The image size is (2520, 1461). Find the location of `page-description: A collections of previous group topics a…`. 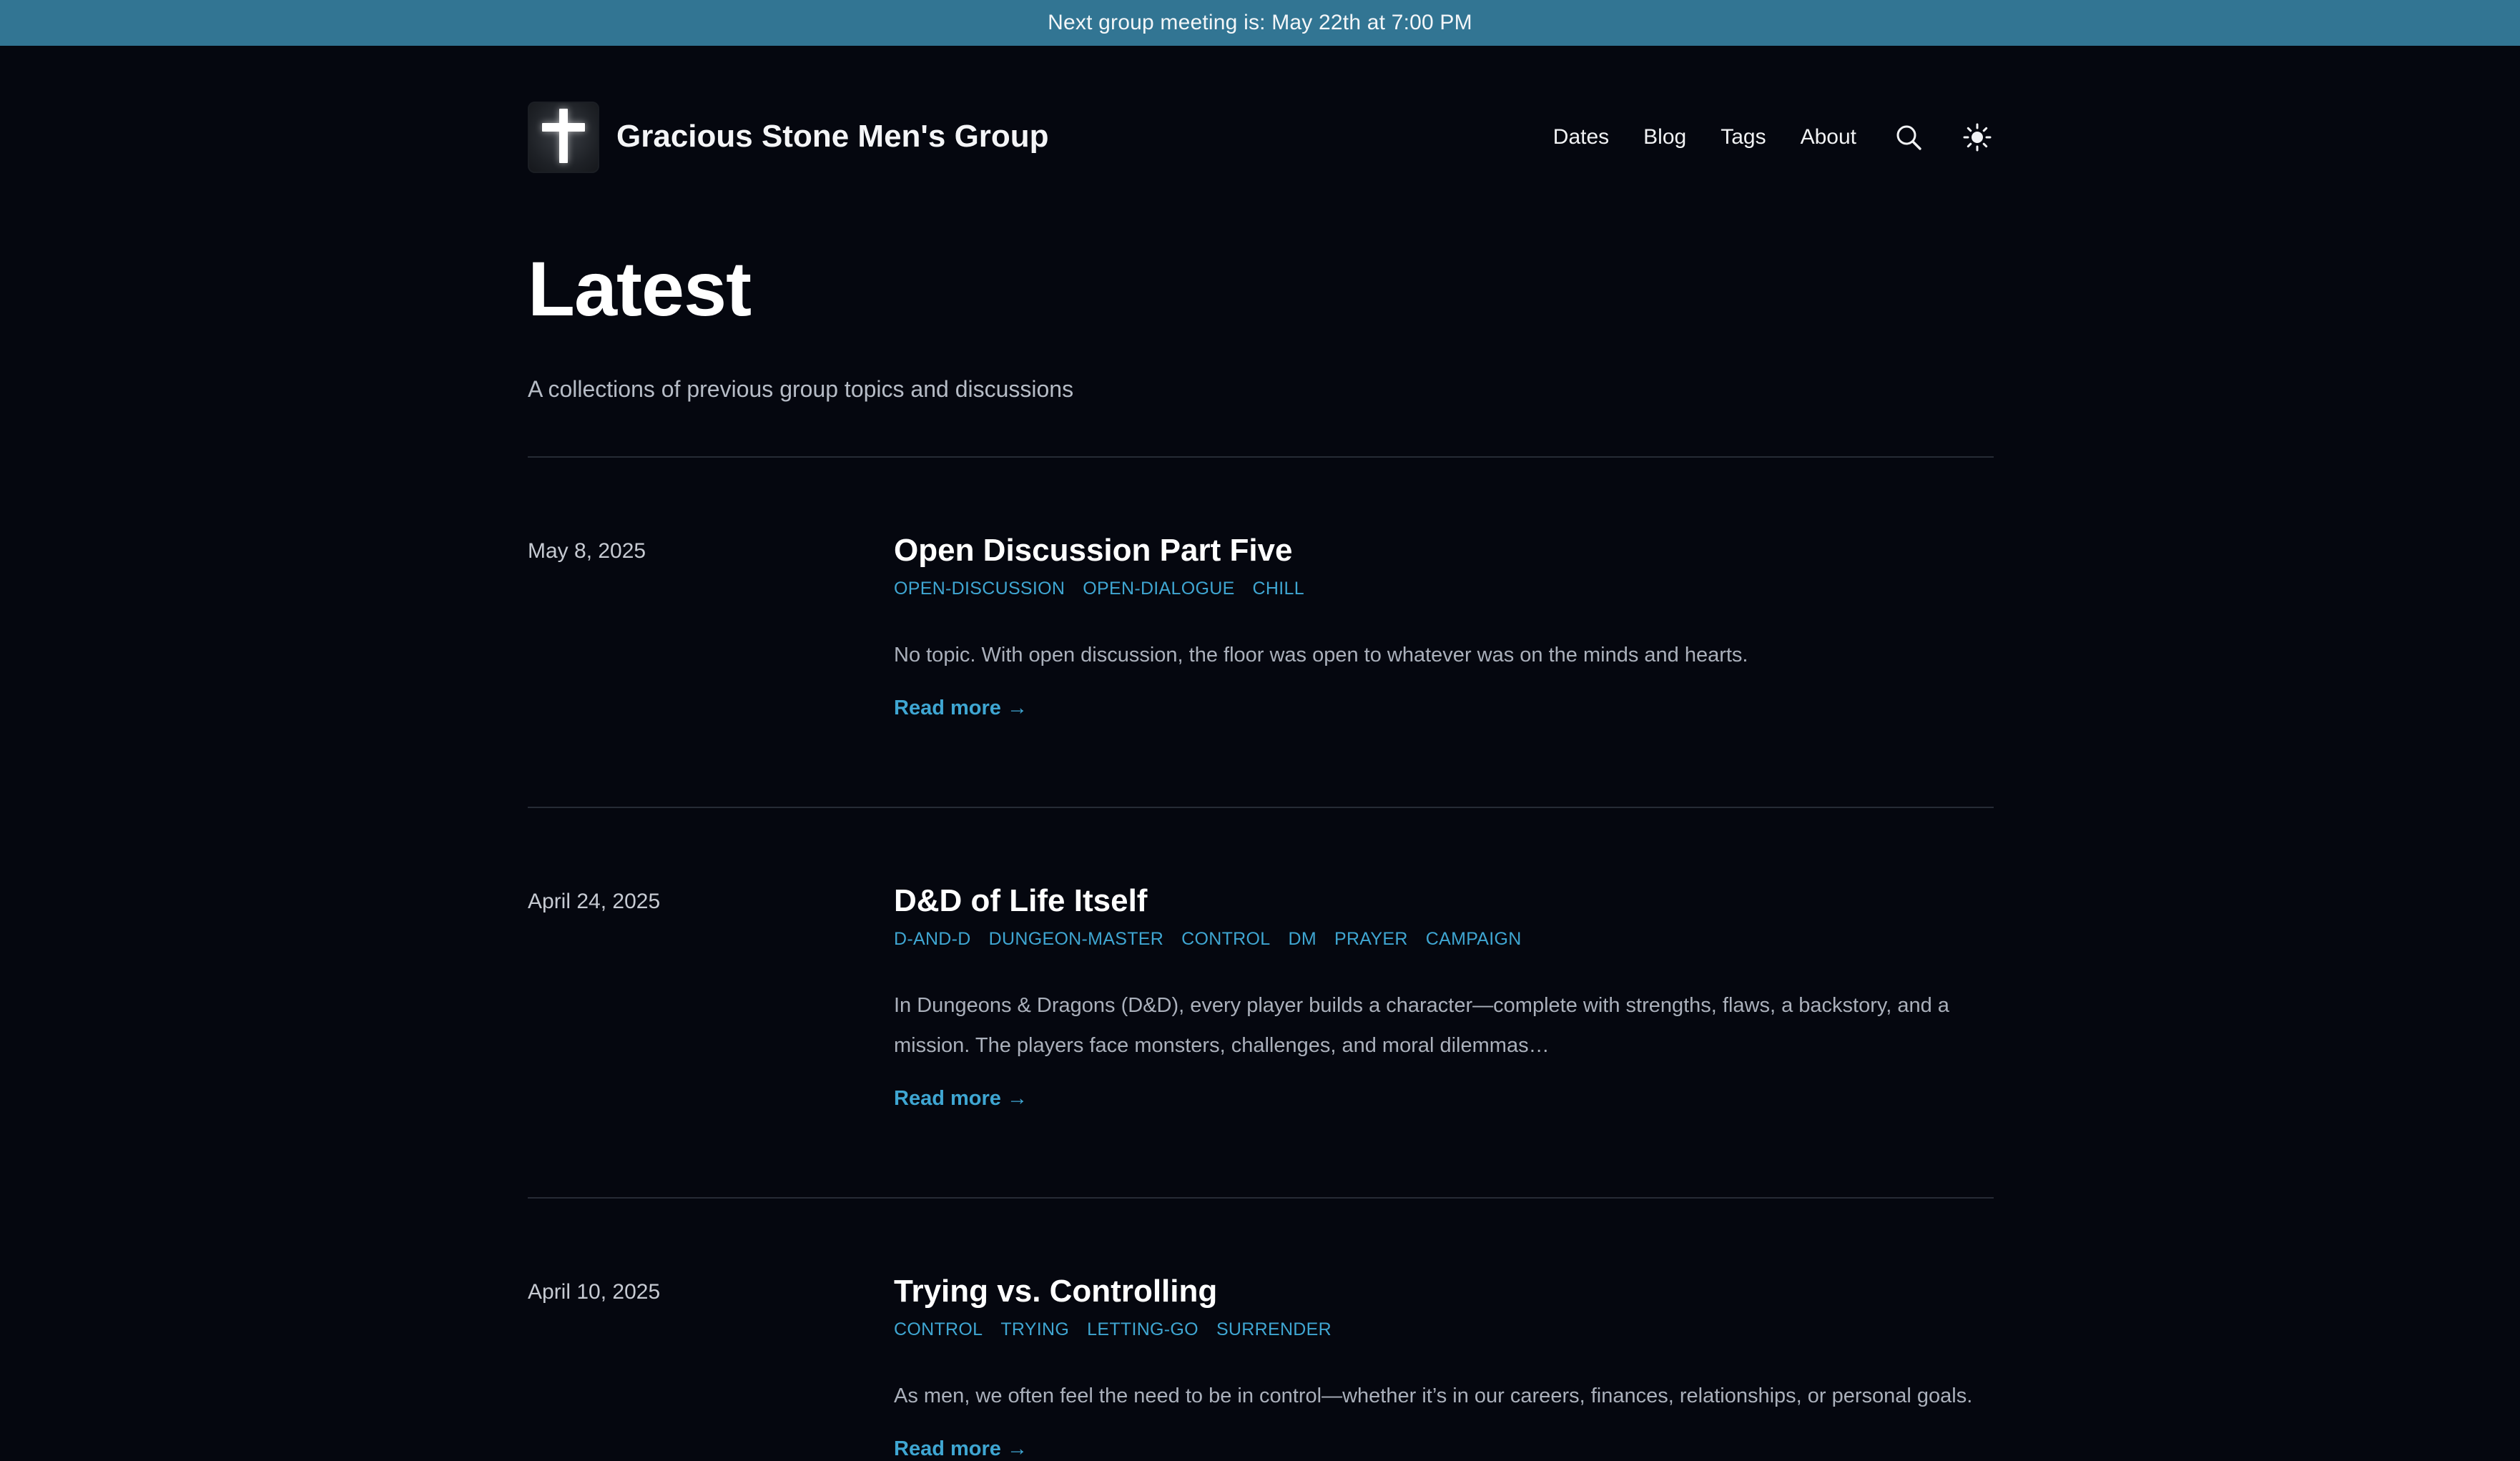

page-description: A collections of previous group topics a… is located at coordinates (801, 389).